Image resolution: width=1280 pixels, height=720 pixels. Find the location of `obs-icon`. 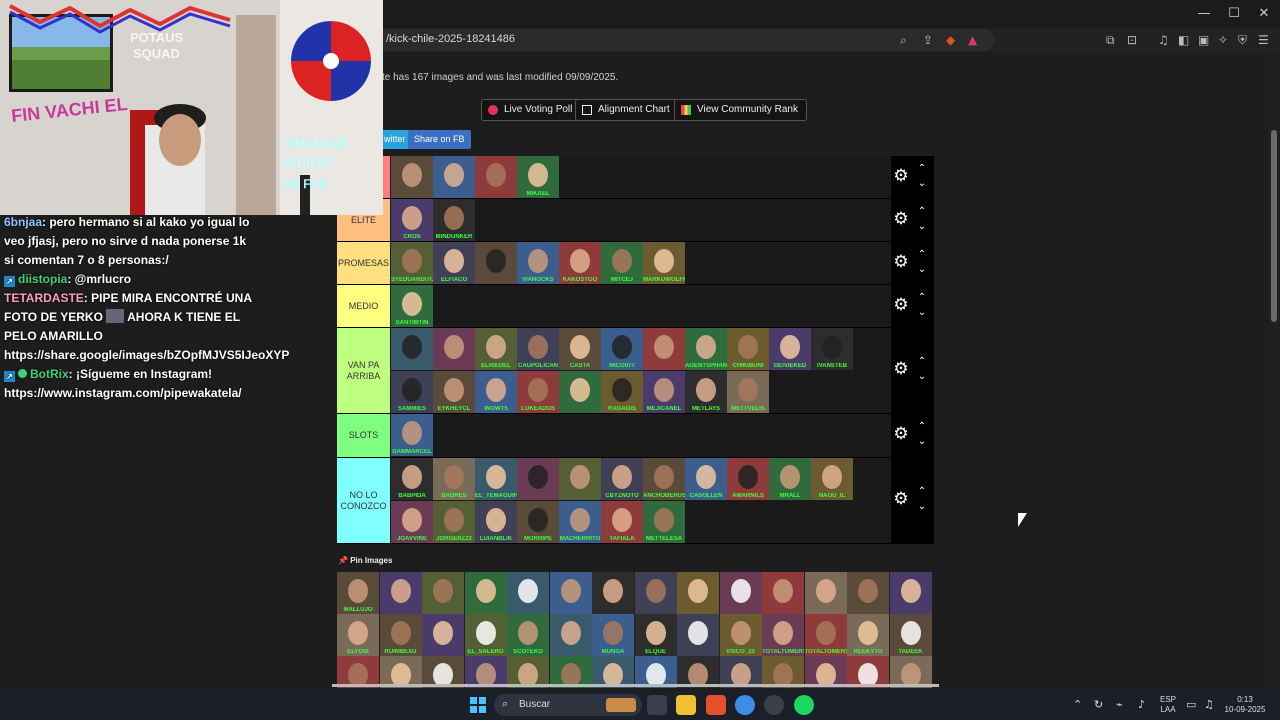

obs-icon is located at coordinates (774, 705).